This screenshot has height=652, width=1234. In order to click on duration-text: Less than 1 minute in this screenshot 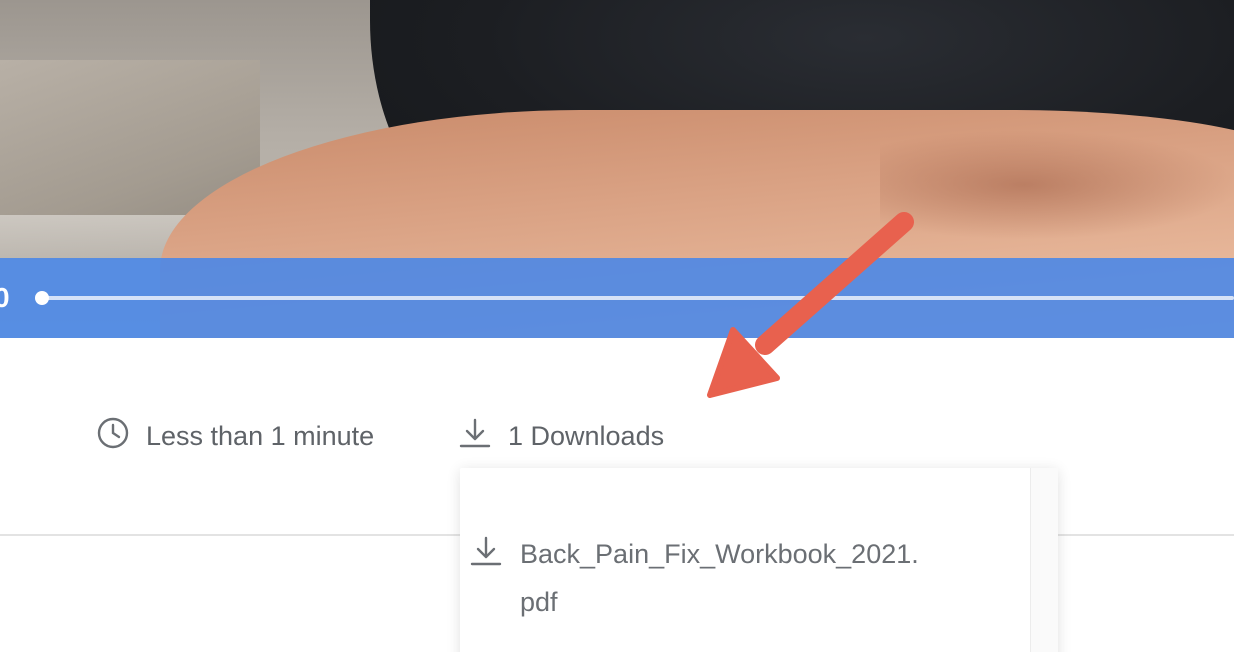, I will do `click(260, 435)`.